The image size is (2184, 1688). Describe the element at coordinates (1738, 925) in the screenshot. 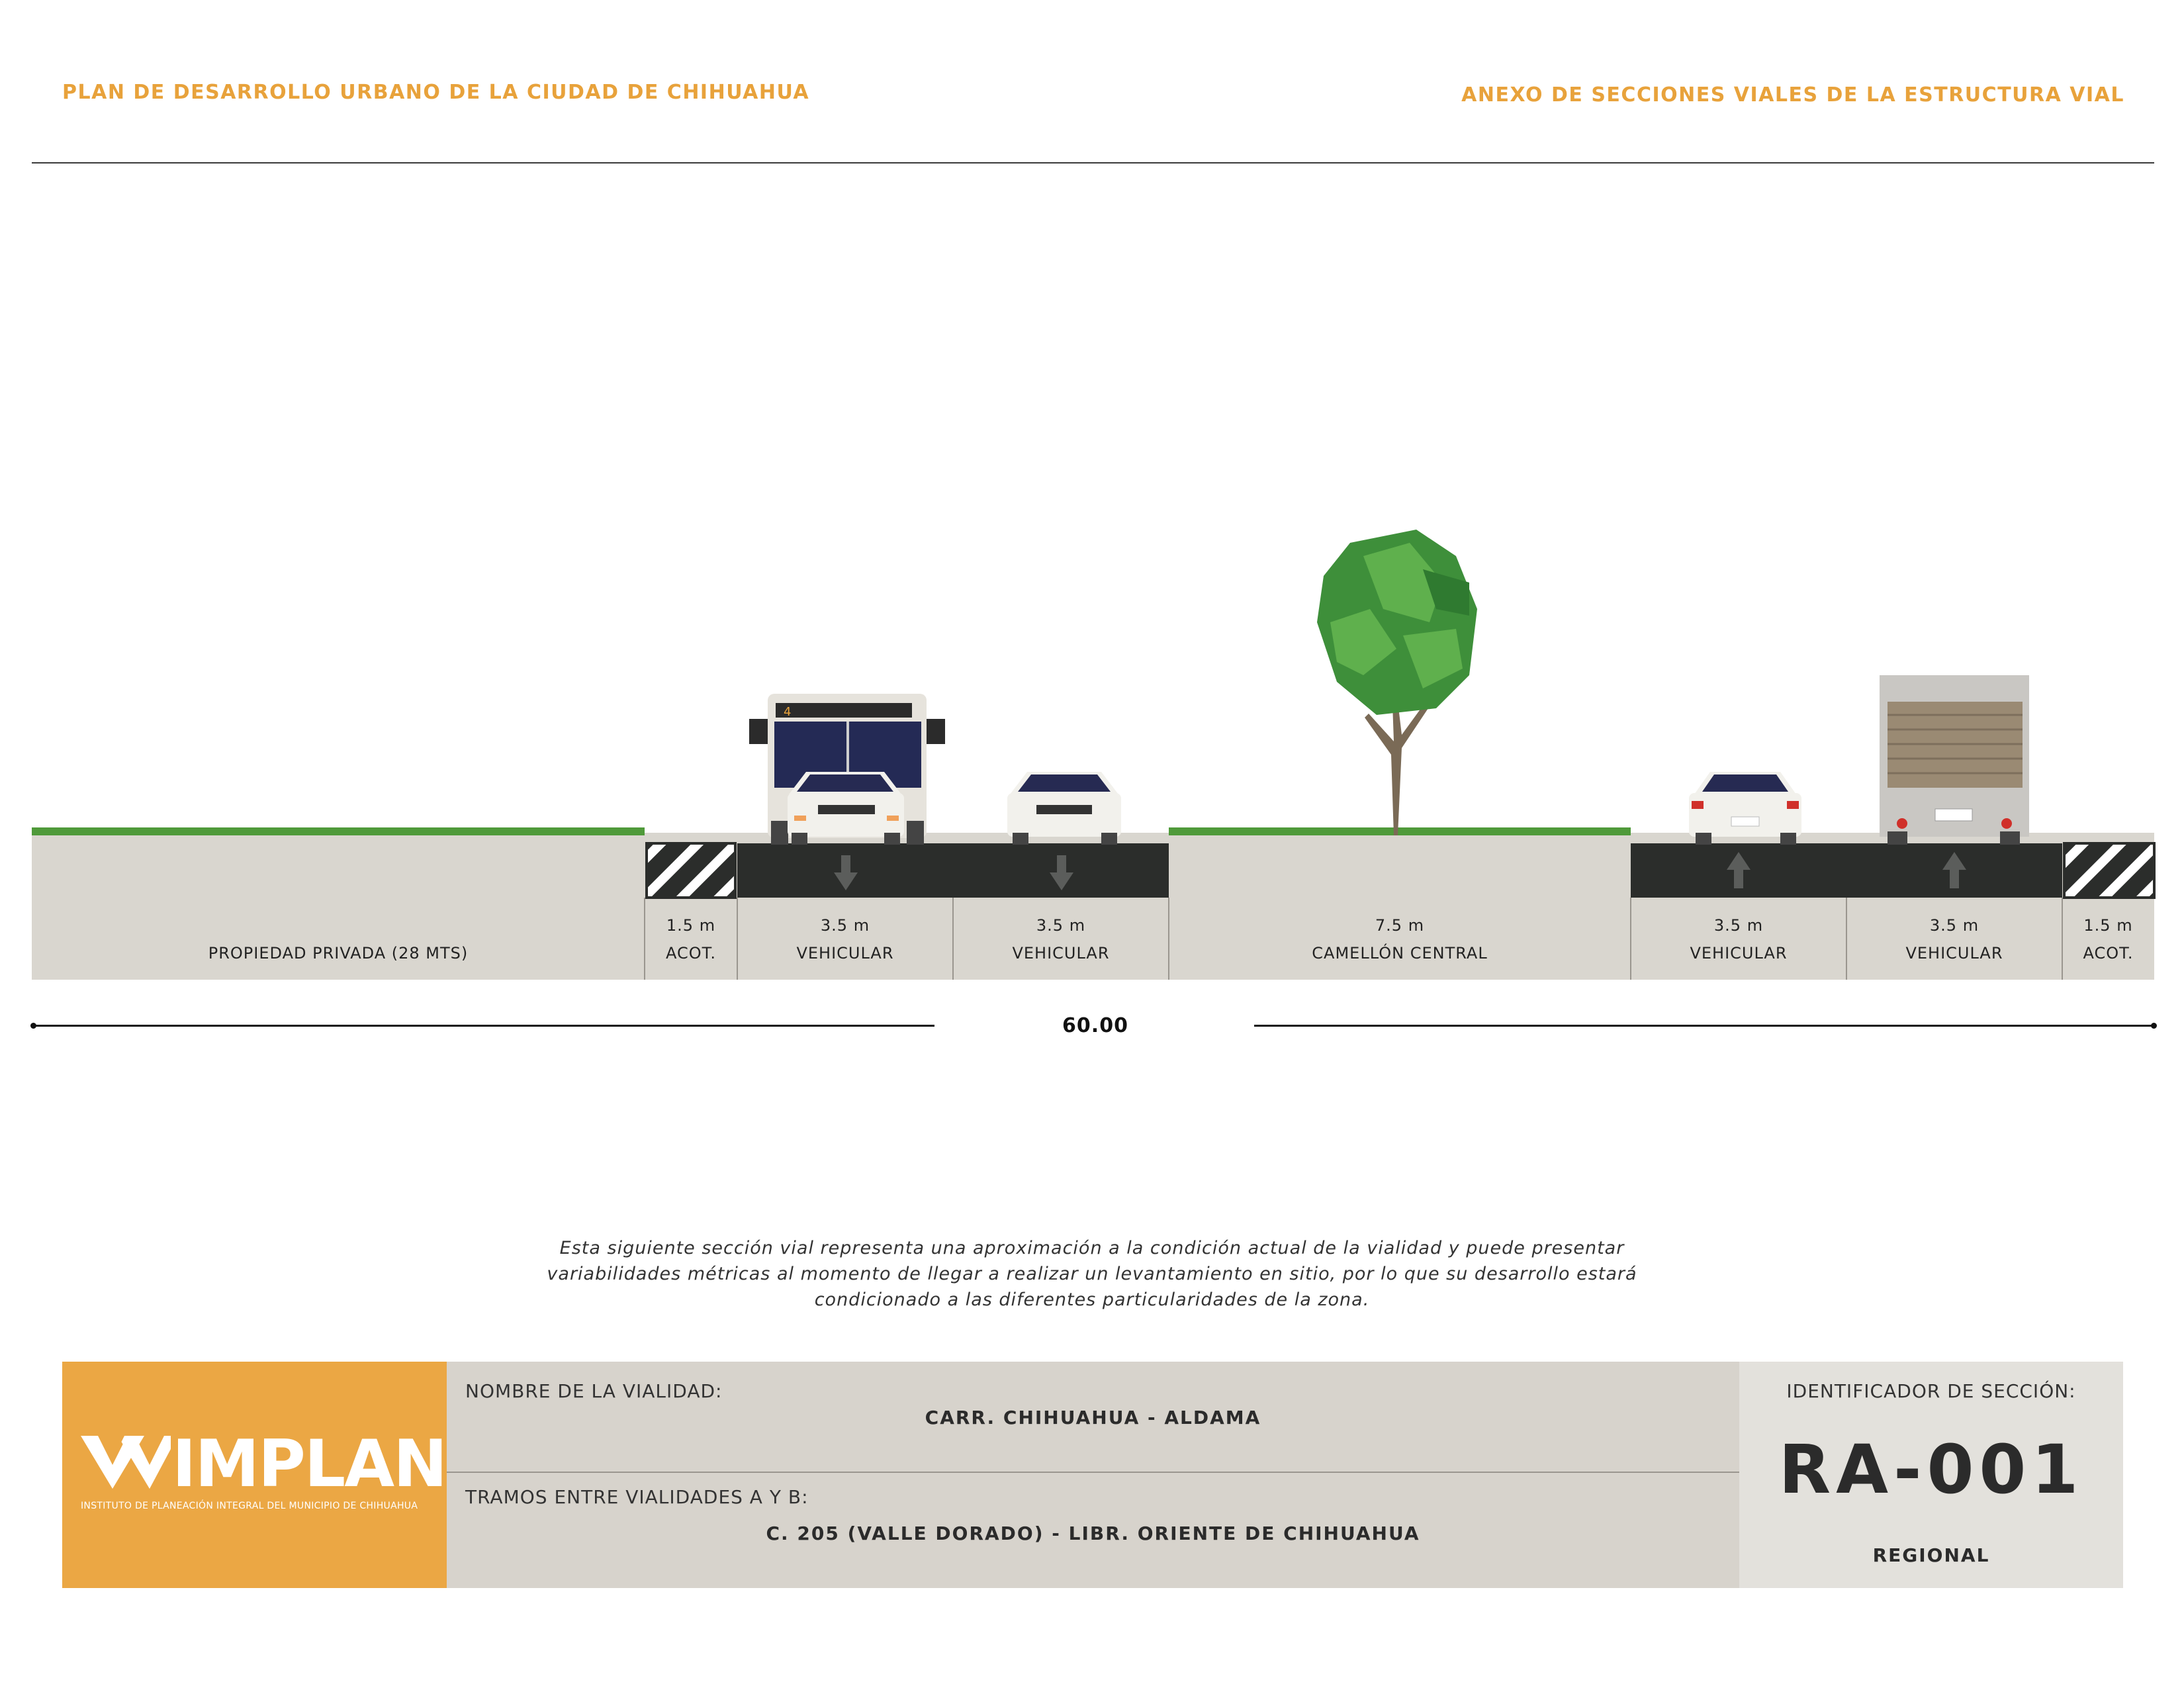

I see `lane-width-vehicular-3: 3.5 m` at that location.